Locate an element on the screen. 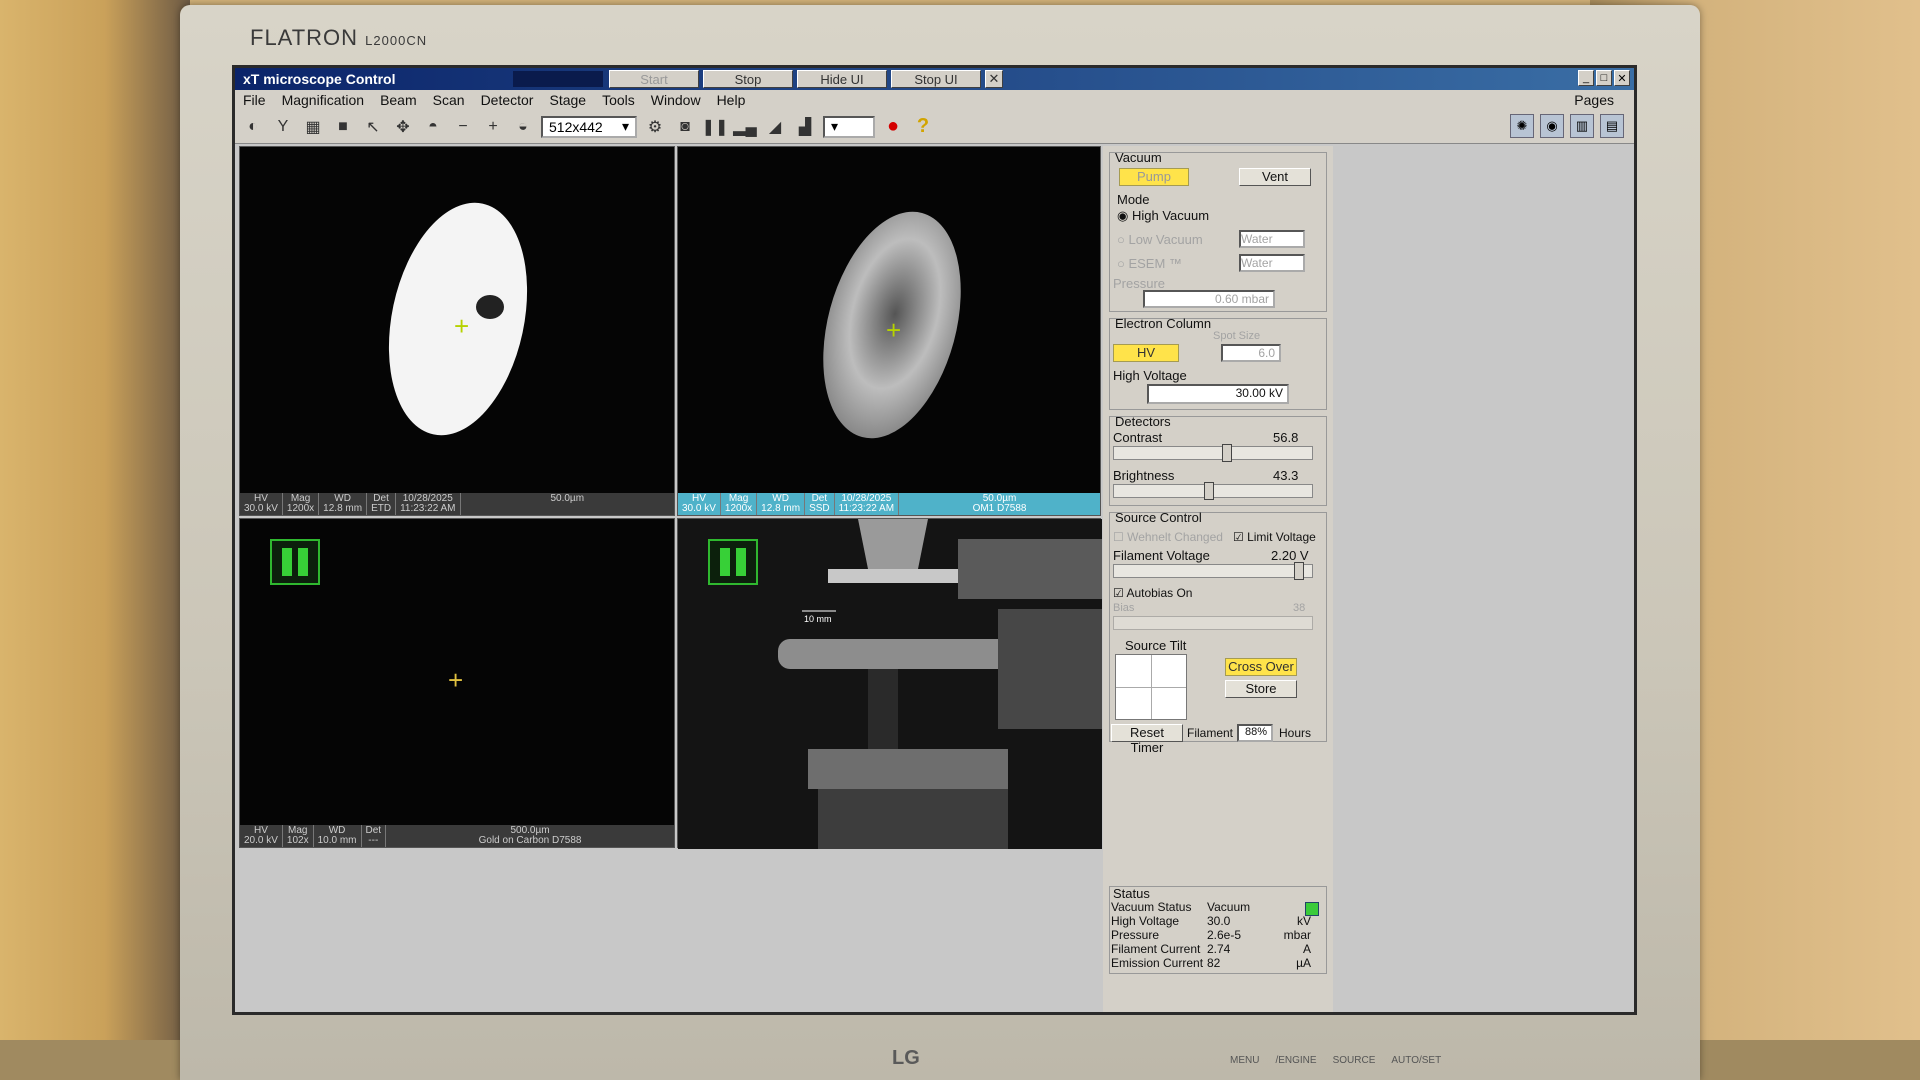  record-icon: ● is located at coordinates (893, 127).